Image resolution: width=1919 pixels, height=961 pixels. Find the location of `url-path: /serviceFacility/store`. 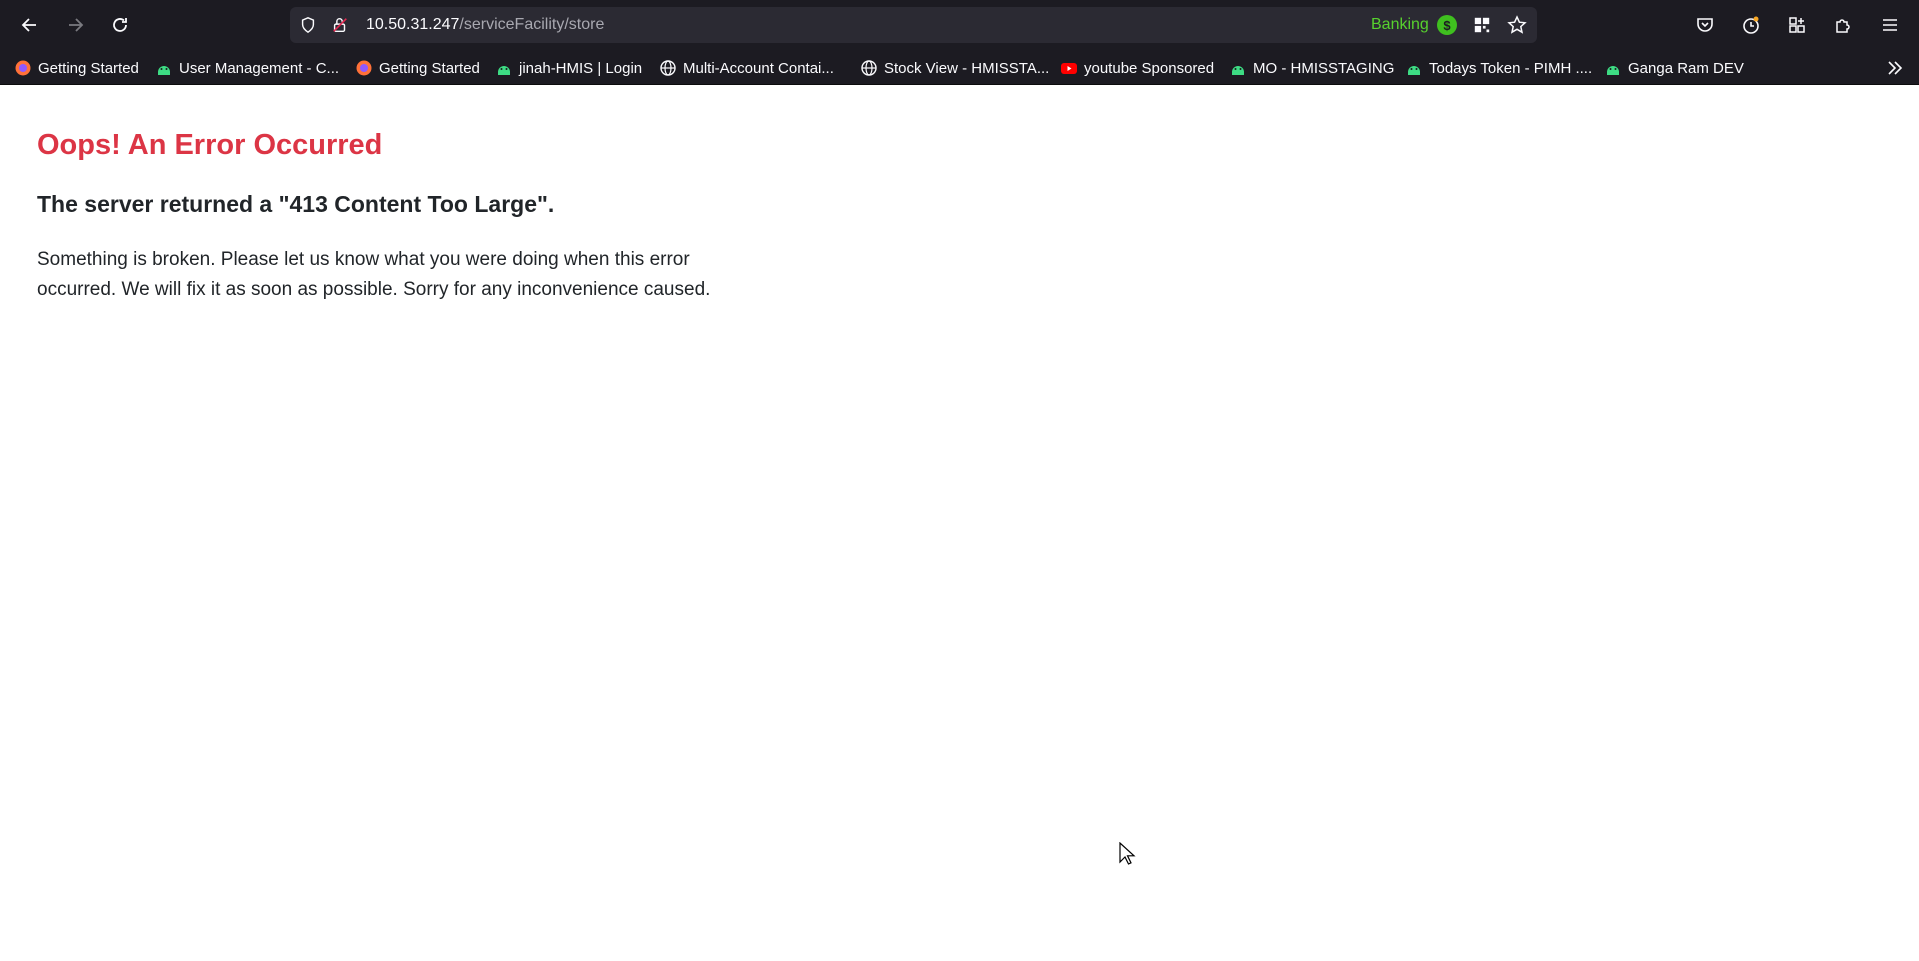

url-path: /serviceFacility/store is located at coordinates (532, 24).